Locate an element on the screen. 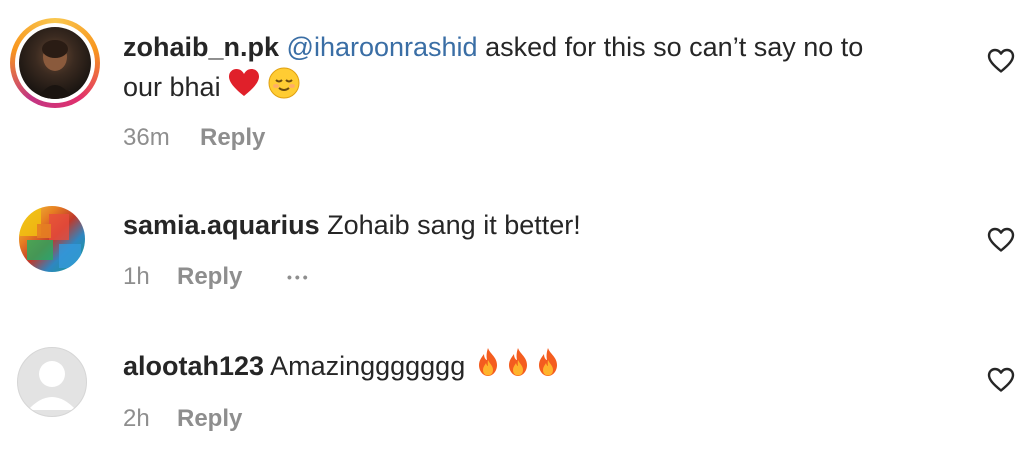 The width and height of the screenshot is (1024, 458). comment-text-continued: our bhai is located at coordinates (211, 88).